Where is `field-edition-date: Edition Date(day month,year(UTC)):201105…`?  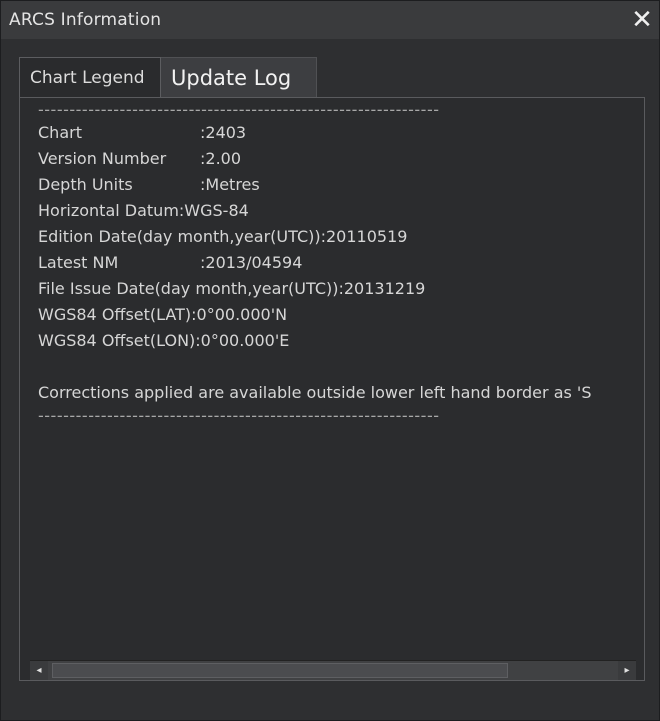
field-edition-date: Edition Date(day month,year(UTC)):201105… is located at coordinates (223, 236).